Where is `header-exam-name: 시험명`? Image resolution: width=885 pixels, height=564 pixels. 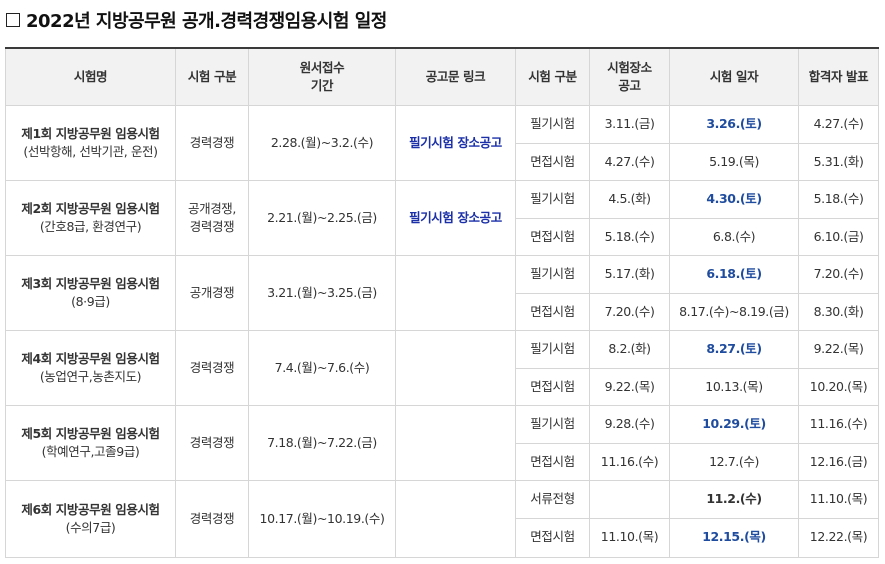 header-exam-name: 시험명 is located at coordinates (90, 76).